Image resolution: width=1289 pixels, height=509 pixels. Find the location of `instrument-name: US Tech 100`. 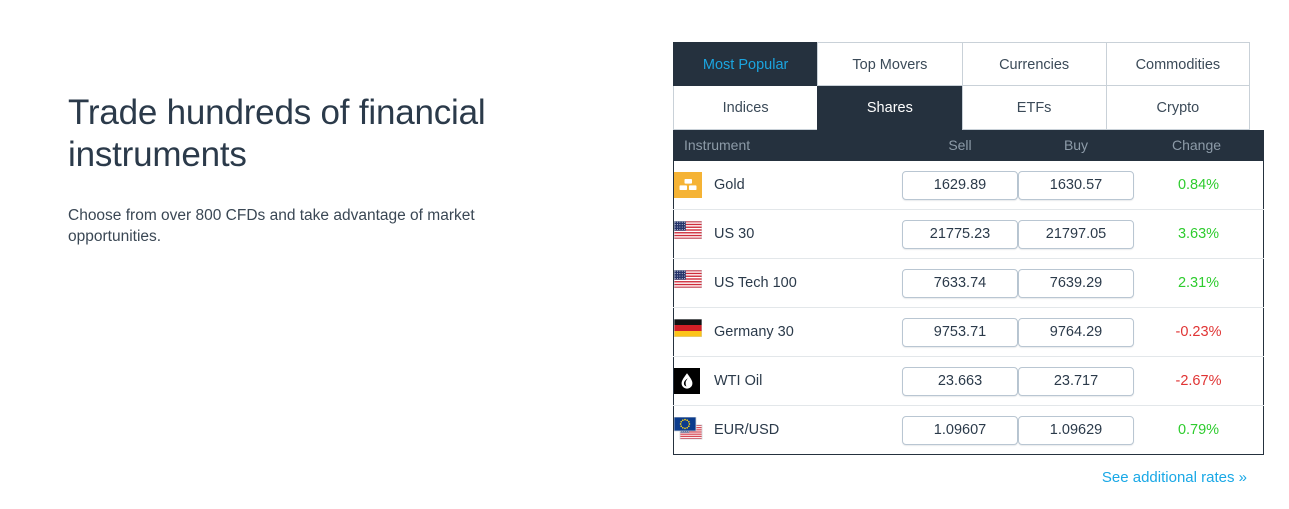

instrument-name: US Tech 100 is located at coordinates (755, 283).